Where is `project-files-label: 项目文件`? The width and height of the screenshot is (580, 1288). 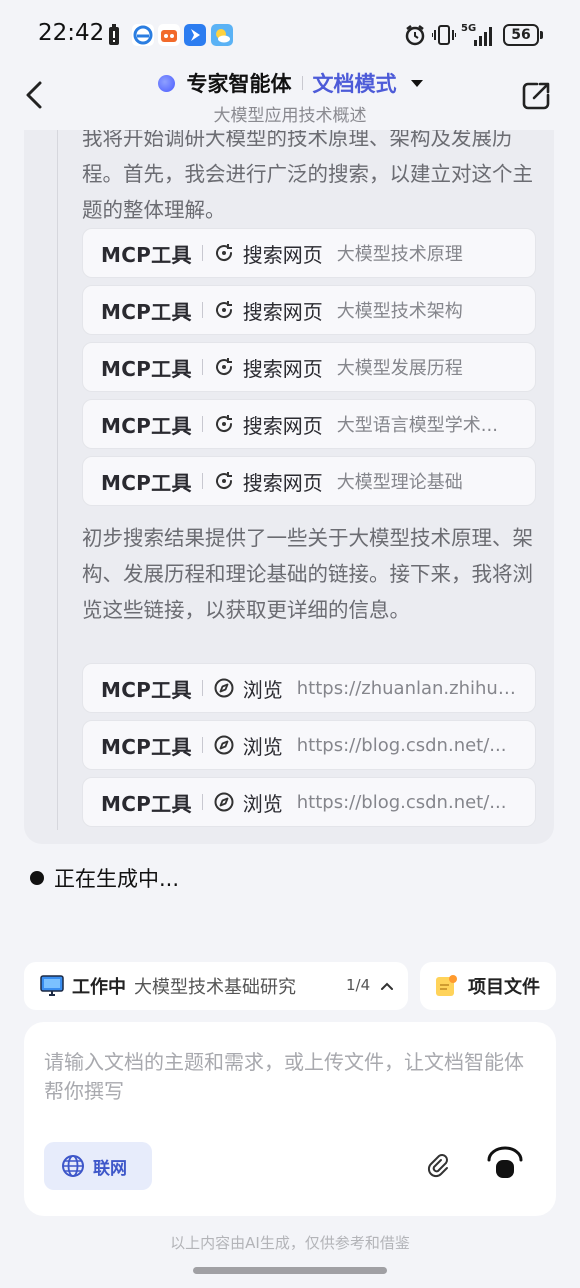 project-files-label: 项目文件 is located at coordinates (504, 987).